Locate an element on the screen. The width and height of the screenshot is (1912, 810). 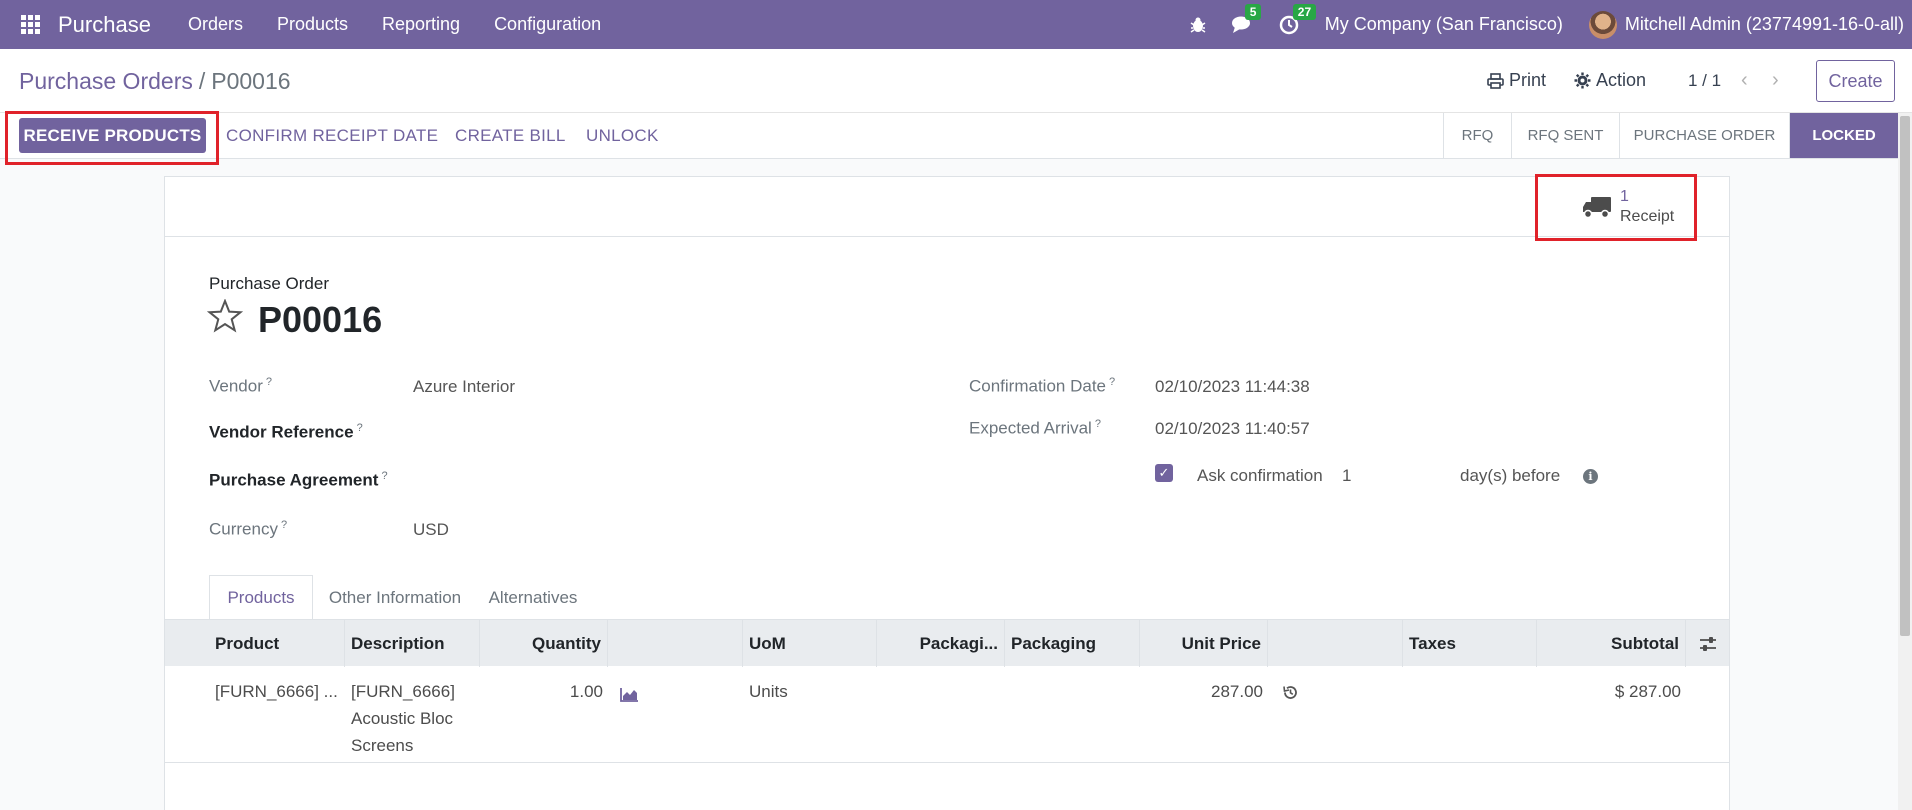
optional-columns-toggle is located at coordinates (1707, 643).